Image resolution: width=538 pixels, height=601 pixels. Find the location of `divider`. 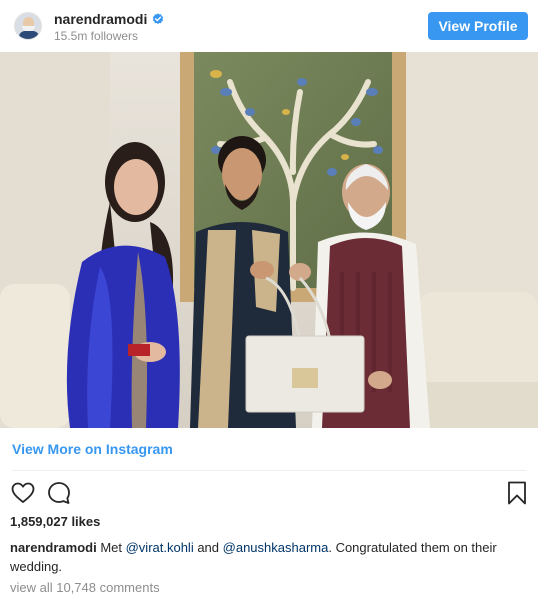

divider is located at coordinates (269, 470).